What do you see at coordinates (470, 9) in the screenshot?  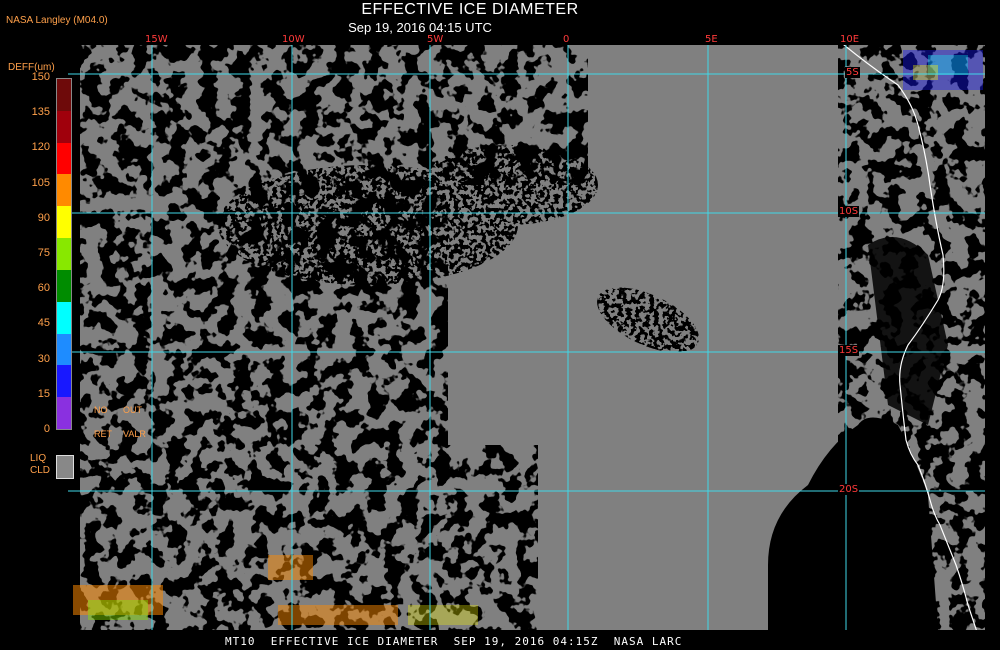 I see `map-title: EFFECTIVE ICE DIAMETER` at bounding box center [470, 9].